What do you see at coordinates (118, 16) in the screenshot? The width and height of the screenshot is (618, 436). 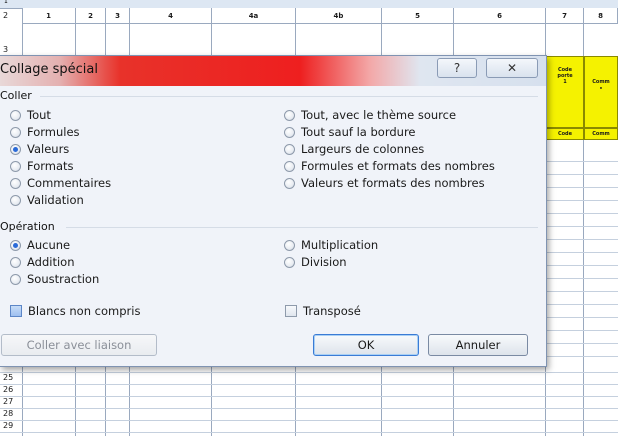 I see `column-header-3: 3` at bounding box center [118, 16].